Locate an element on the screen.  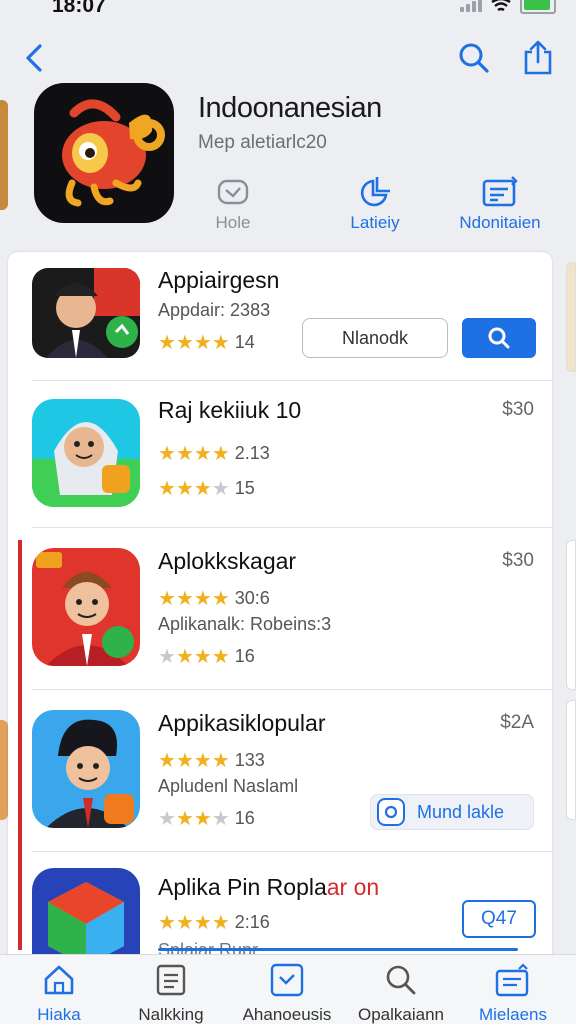
rating-value: 30:6 is located at coordinates (252, 598).